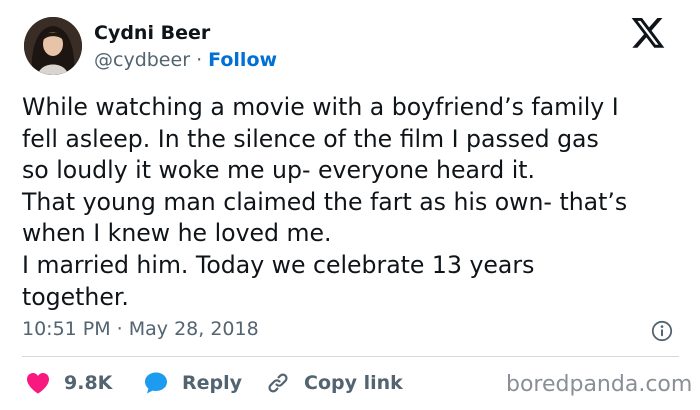 This screenshot has width=700, height=410. I want to click on heart-icon, so click(38, 383).